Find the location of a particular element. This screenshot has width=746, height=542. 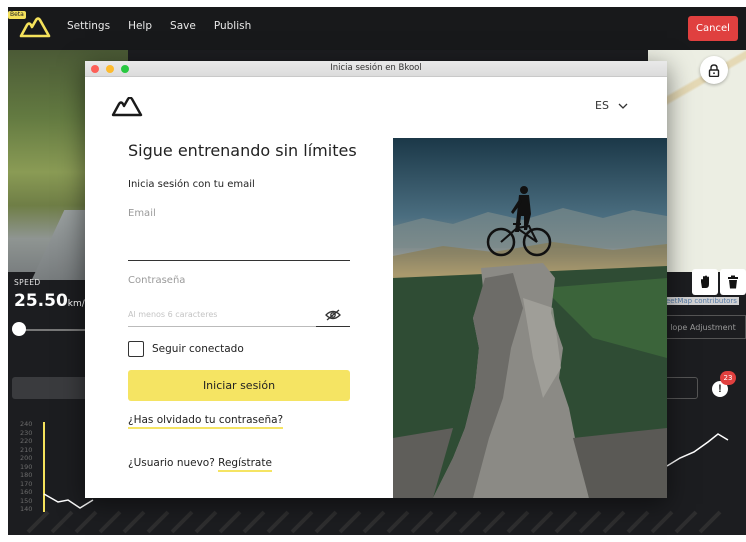

notification-badge: 23 is located at coordinates (728, 378).